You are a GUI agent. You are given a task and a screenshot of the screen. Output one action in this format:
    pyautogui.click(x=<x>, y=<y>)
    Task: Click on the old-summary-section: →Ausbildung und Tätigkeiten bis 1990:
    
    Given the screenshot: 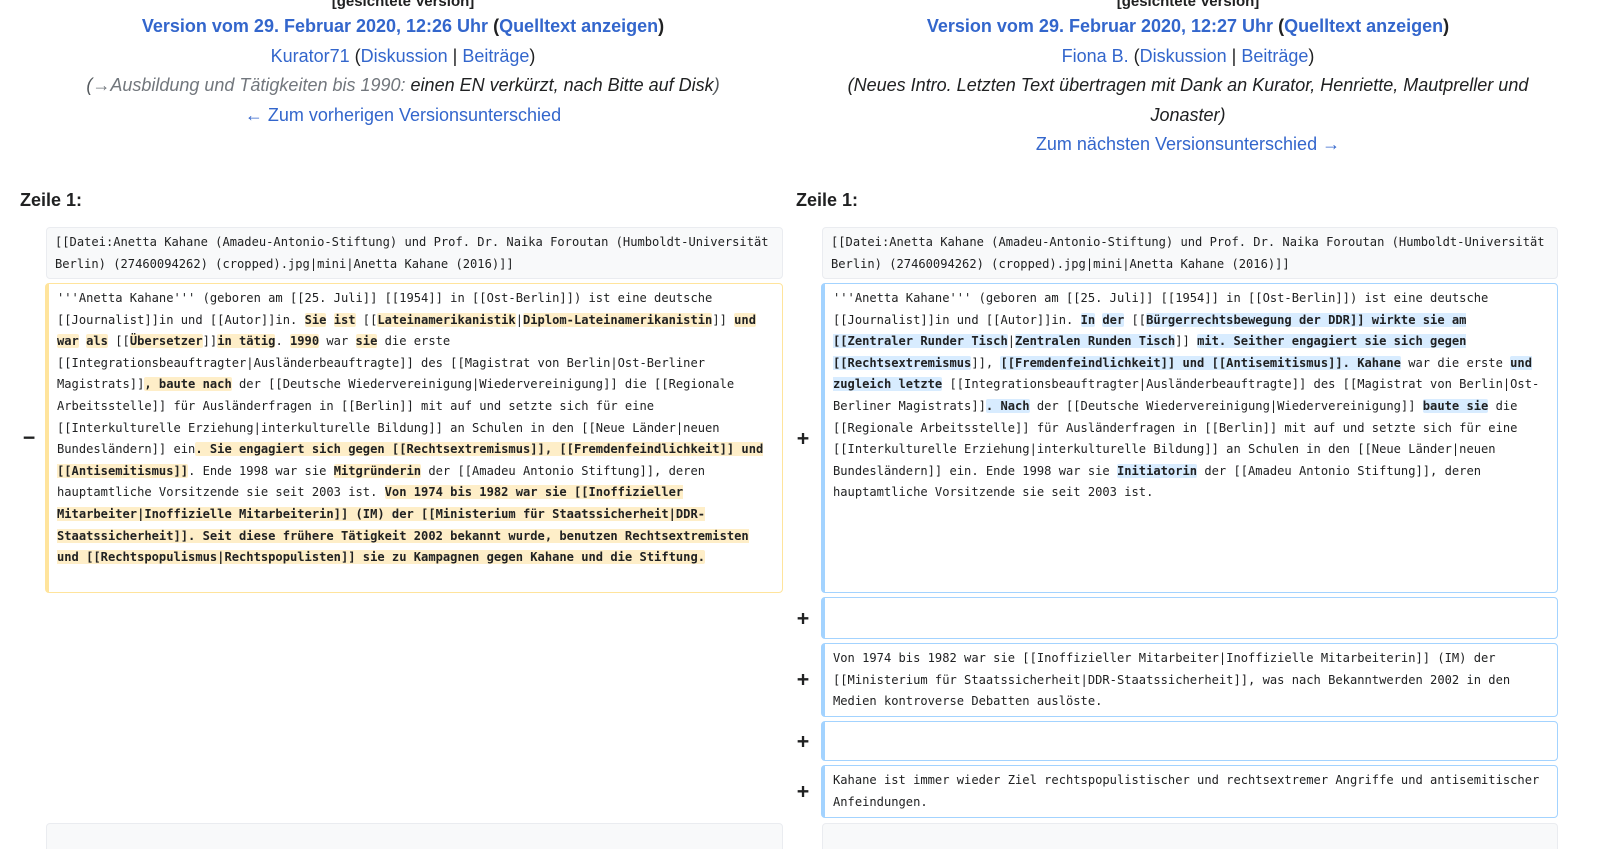 What is the action you would take?
    pyautogui.click(x=248, y=85)
    